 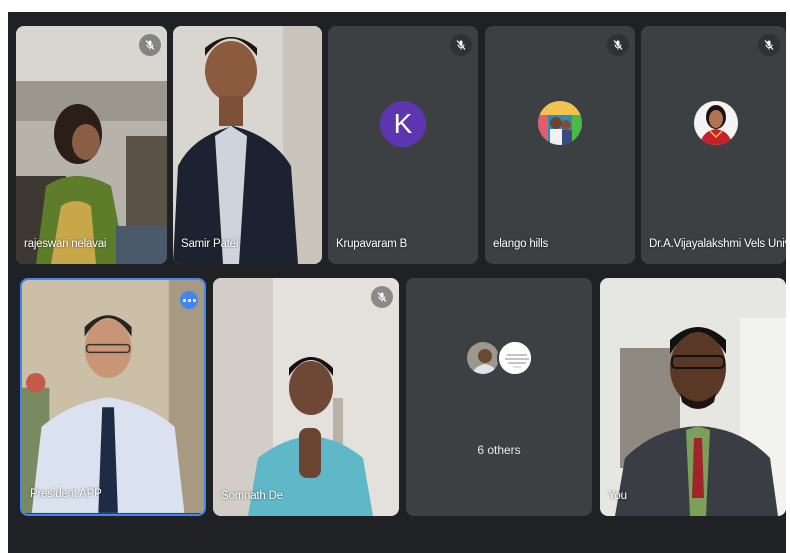 I want to click on participant-tile-vijayalakshmi: Dr.A.Vijayalakshmi Vels University, so click(x=713, y=145).